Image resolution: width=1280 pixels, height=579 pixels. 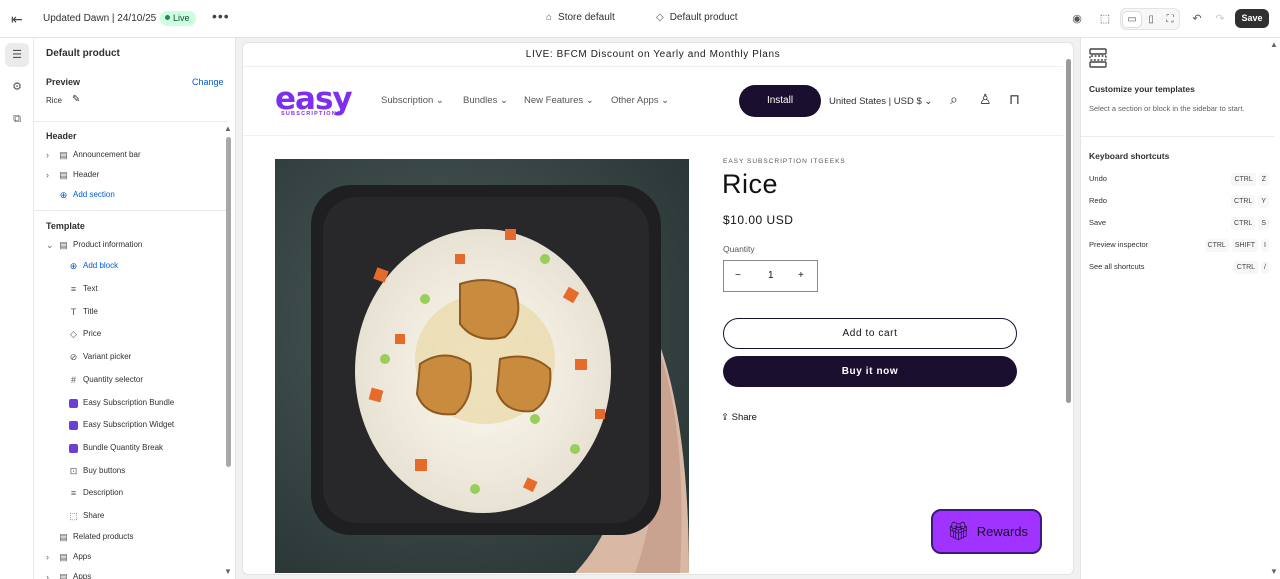 I want to click on section-product-information: ⌄ ▤ Product information, so click(x=131, y=245).